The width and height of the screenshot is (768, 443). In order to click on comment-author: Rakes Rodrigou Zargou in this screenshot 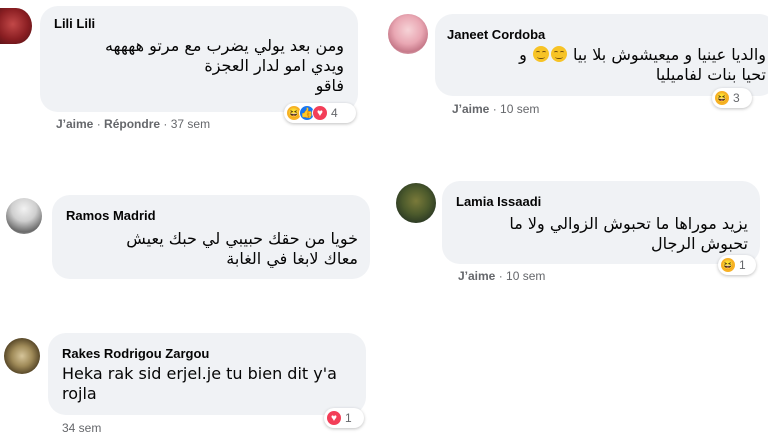, I will do `click(135, 353)`.